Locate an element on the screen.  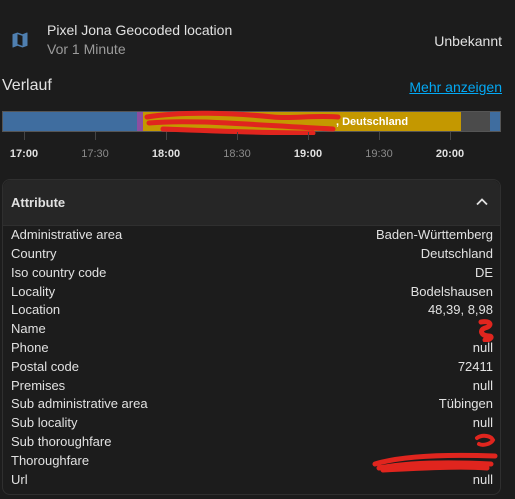
attribute-key: Country is located at coordinates (34, 253).